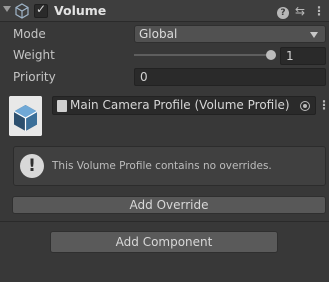 This screenshot has height=282, width=329. I want to click on weight-slider-thumb, so click(271, 55).